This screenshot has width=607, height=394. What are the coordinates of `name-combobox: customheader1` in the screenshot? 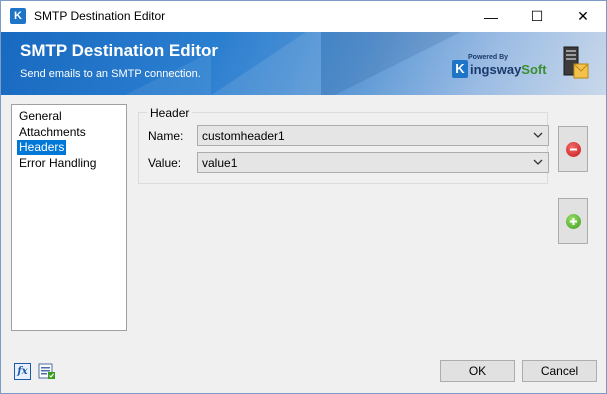 It's located at (373, 135).